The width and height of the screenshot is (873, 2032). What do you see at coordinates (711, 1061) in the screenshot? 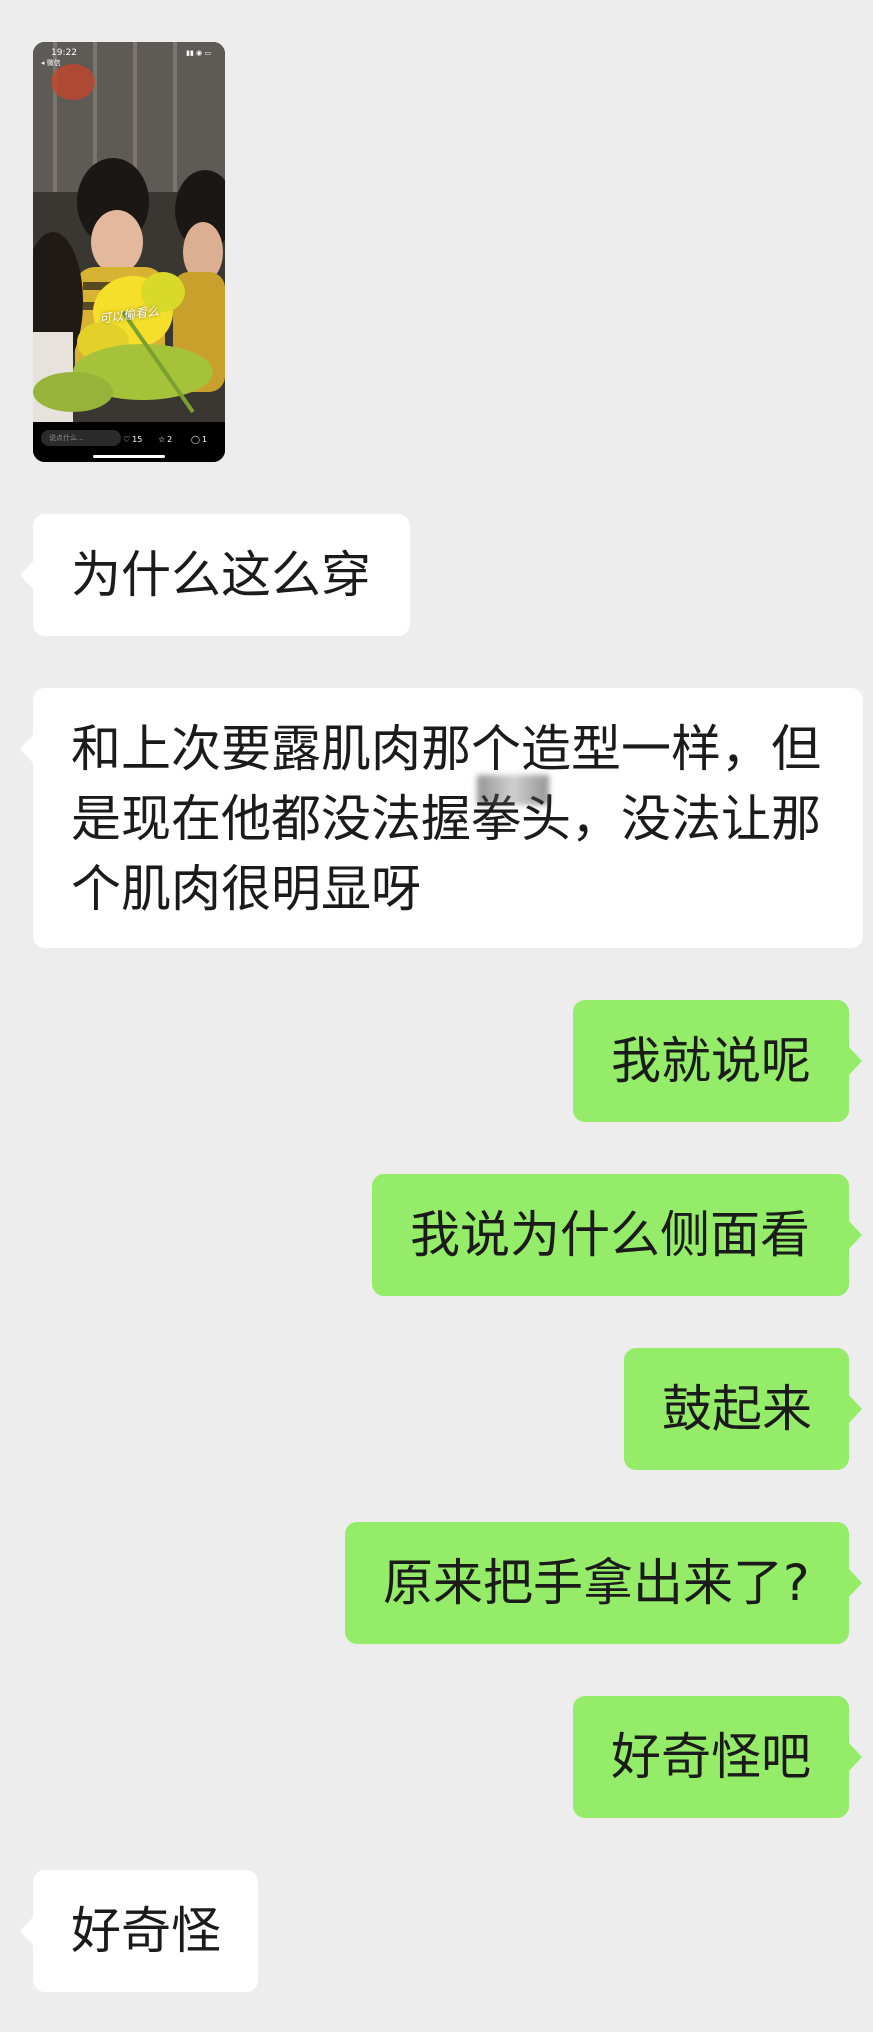
I see `message-text: 我就说呢` at bounding box center [711, 1061].